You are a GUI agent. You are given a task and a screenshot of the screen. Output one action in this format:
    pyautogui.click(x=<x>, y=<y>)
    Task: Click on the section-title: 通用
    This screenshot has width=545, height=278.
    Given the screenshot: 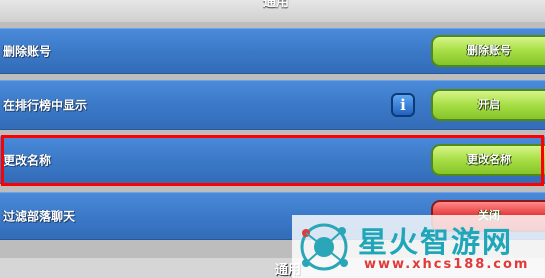 What is the action you would take?
    pyautogui.click(x=275, y=5)
    